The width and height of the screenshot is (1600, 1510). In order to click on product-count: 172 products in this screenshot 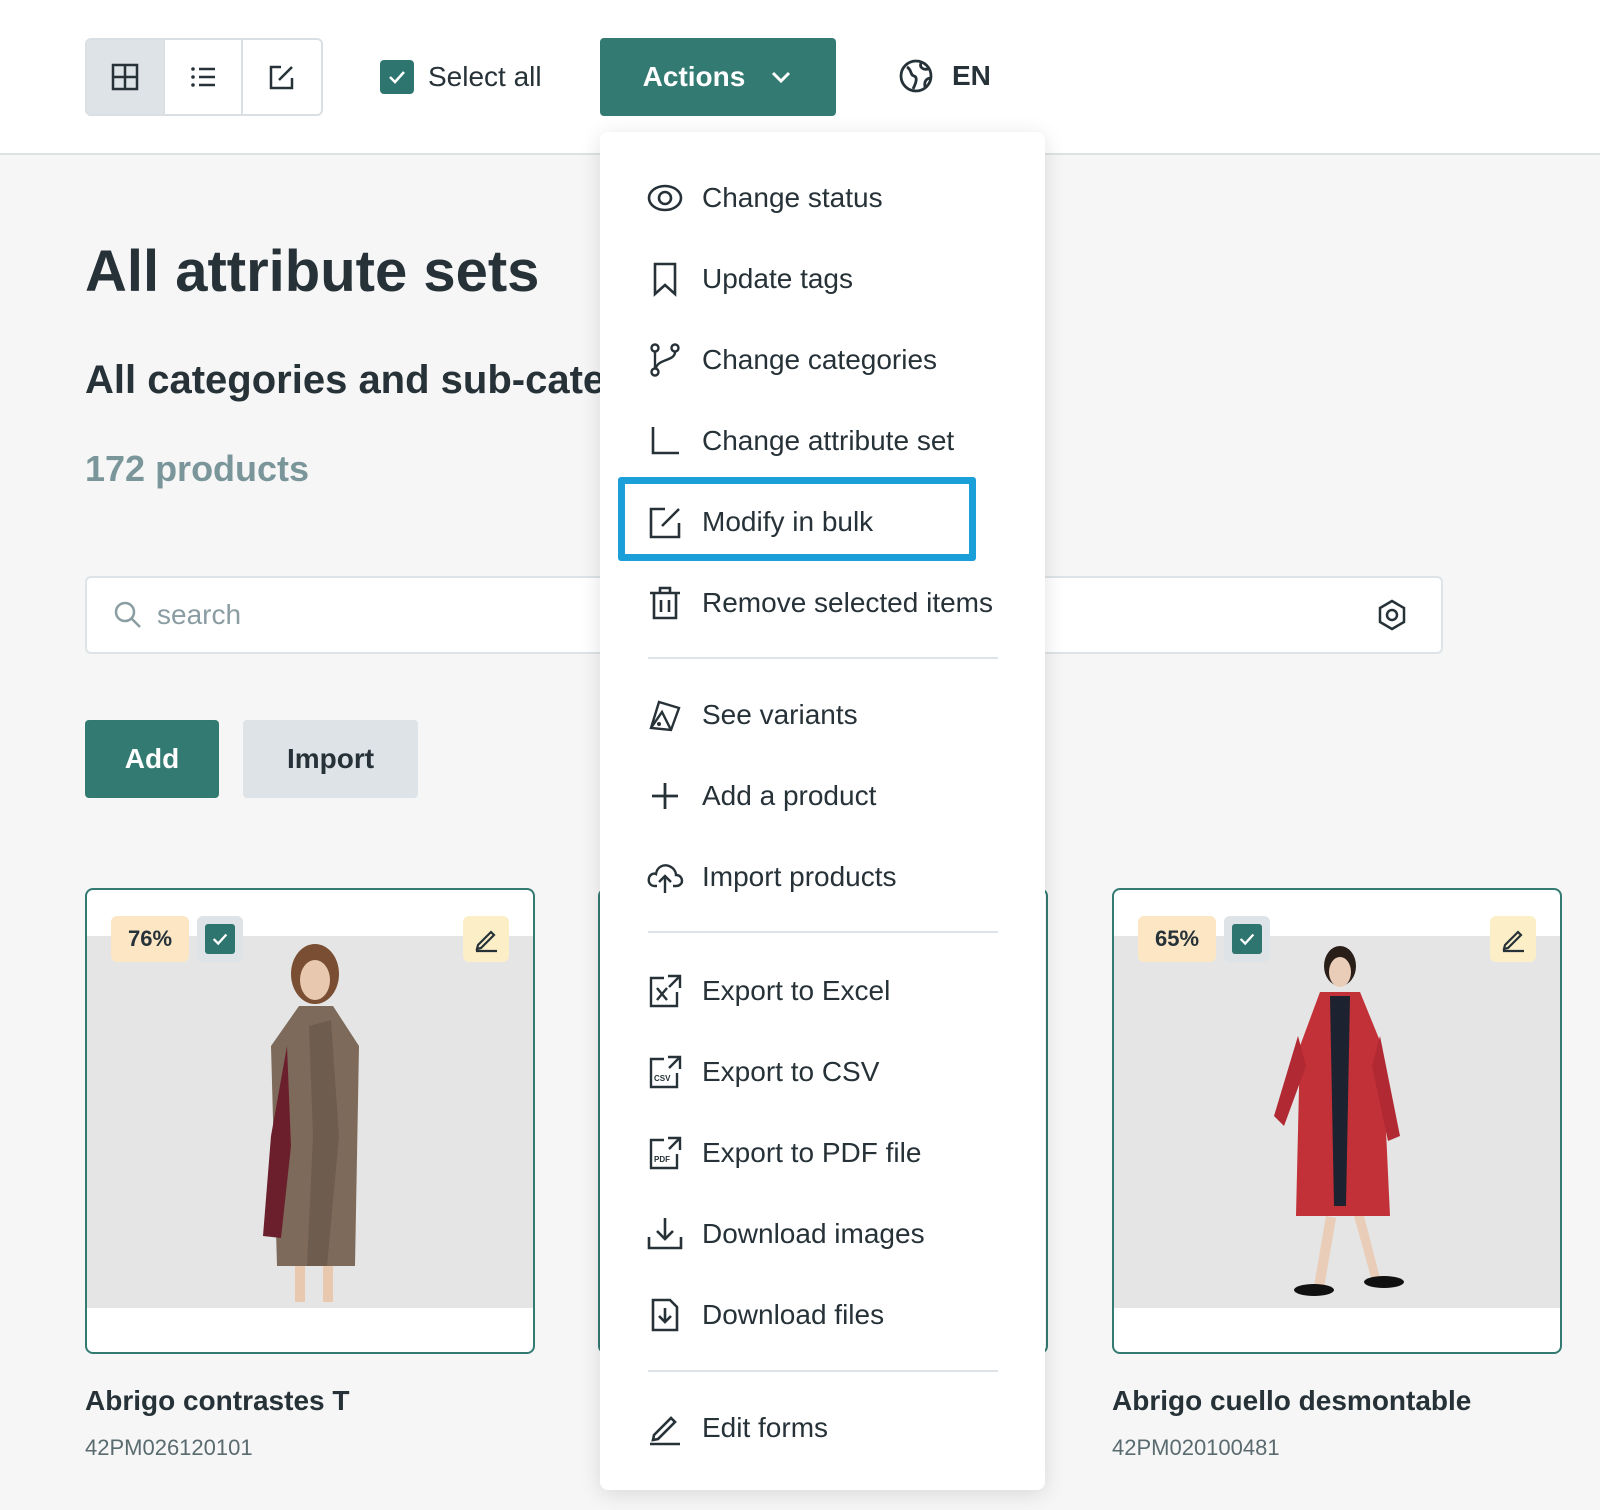, I will do `click(197, 468)`.